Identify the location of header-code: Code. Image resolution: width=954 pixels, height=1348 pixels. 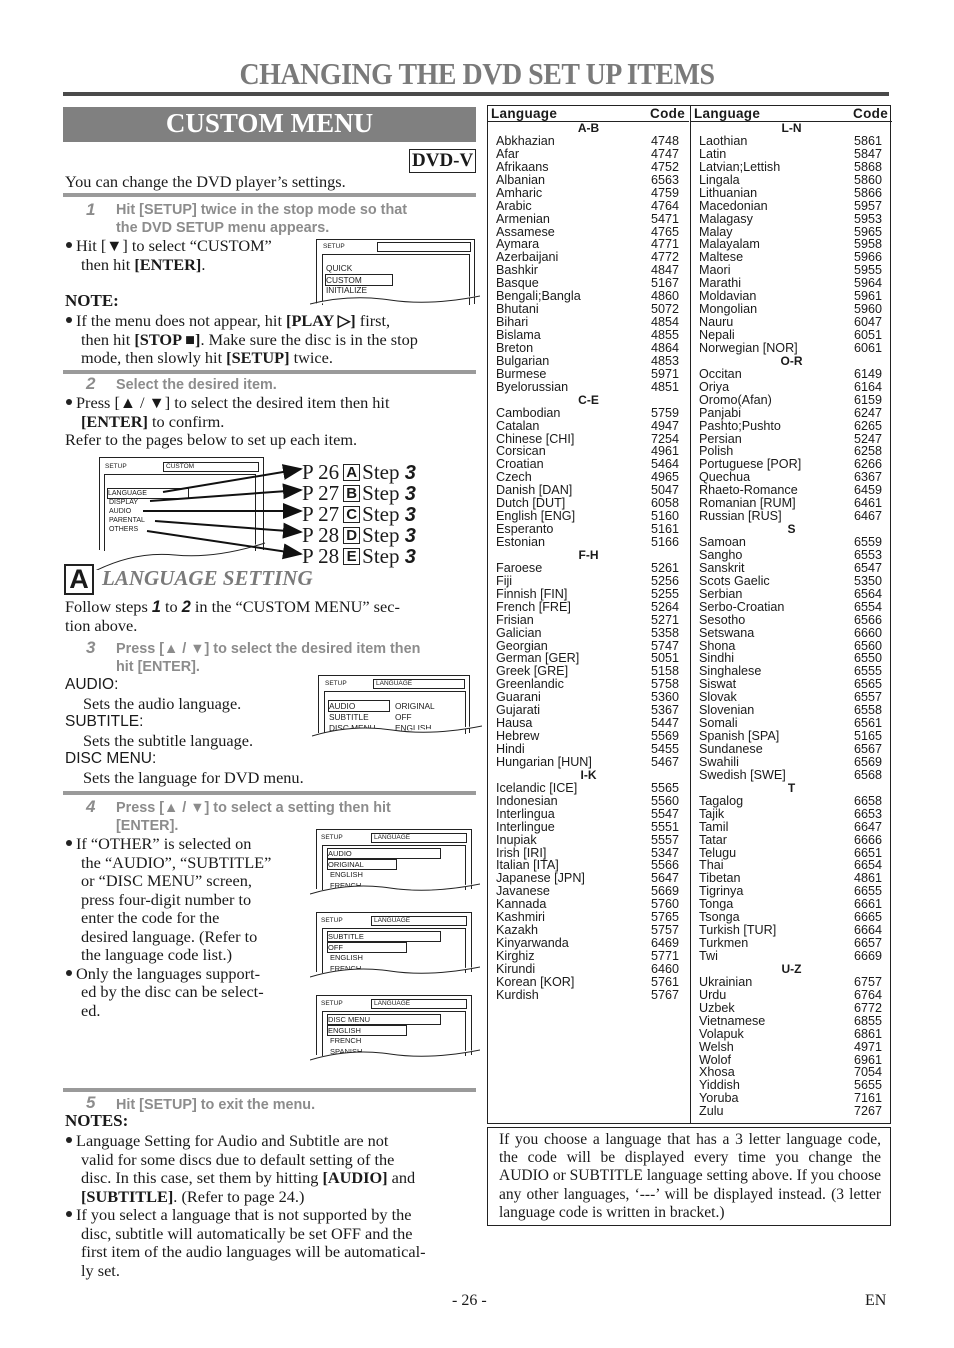
(667, 113).